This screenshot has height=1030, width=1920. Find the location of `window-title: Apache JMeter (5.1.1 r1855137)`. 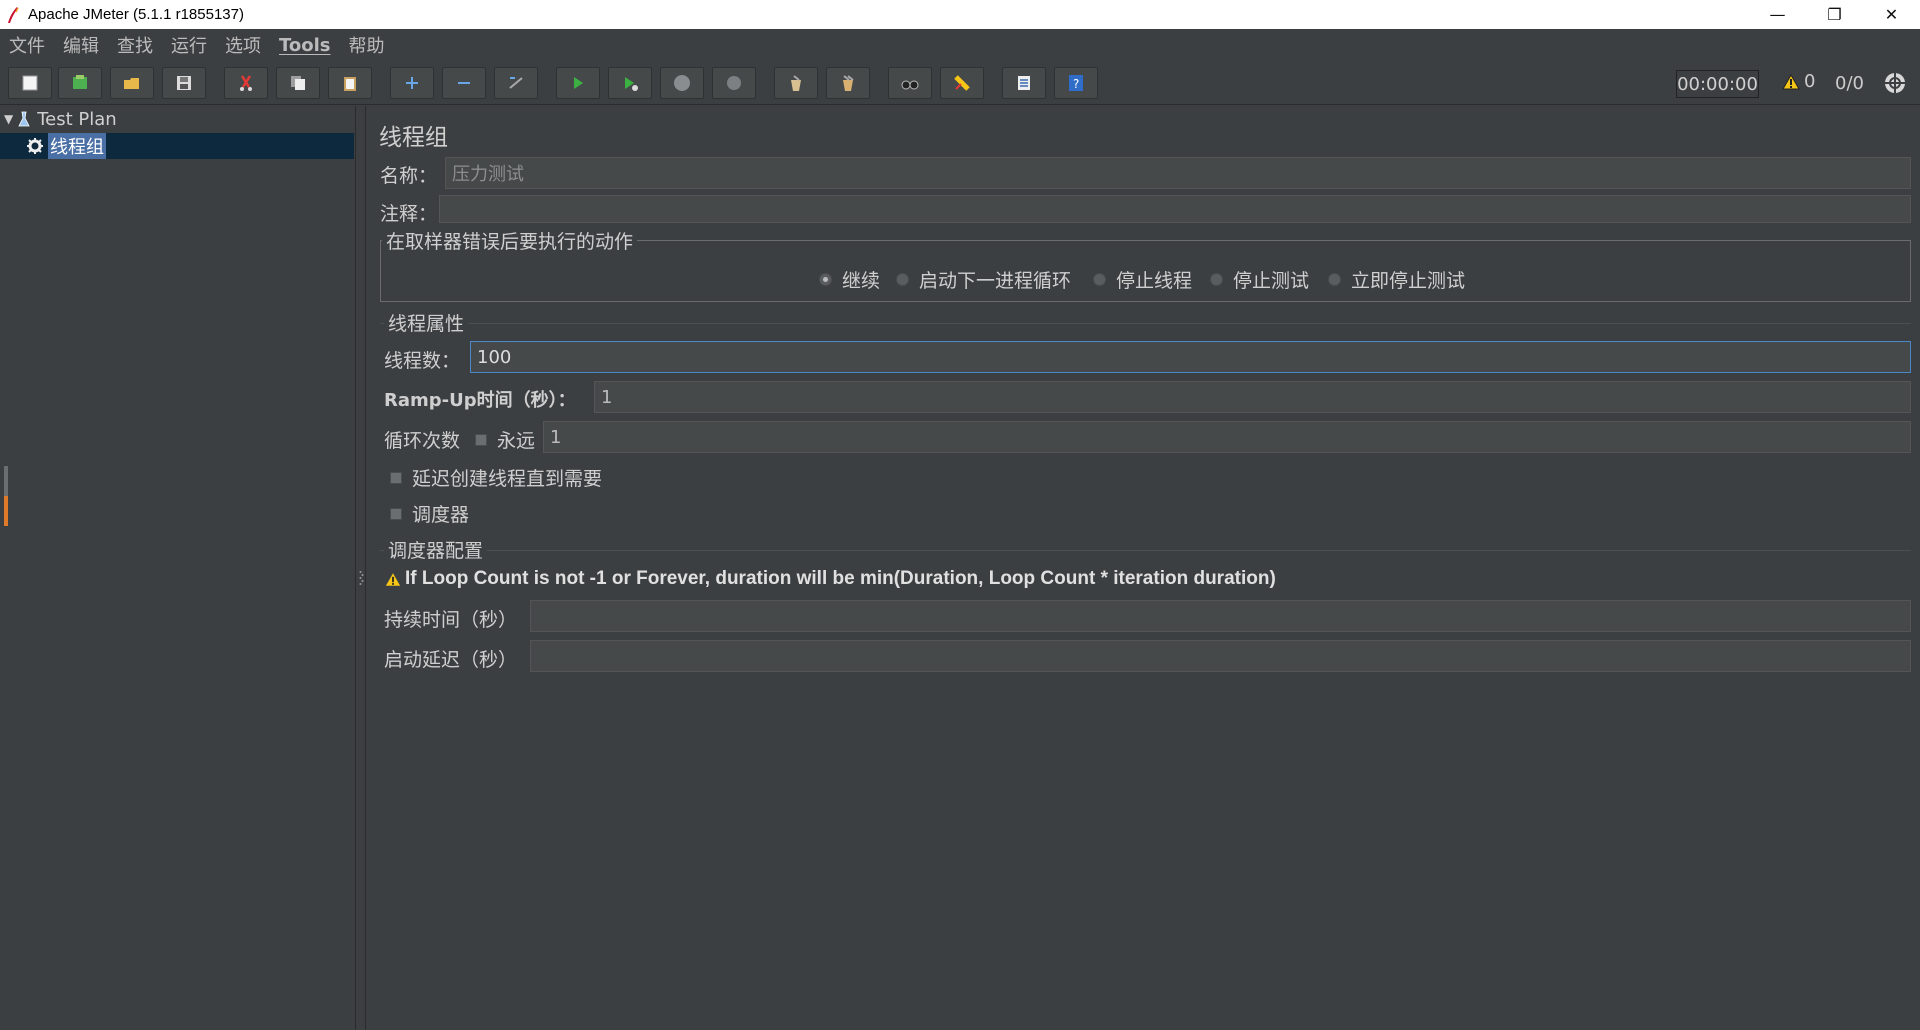

window-title: Apache JMeter (5.1.1 r1855137) is located at coordinates (136, 14).